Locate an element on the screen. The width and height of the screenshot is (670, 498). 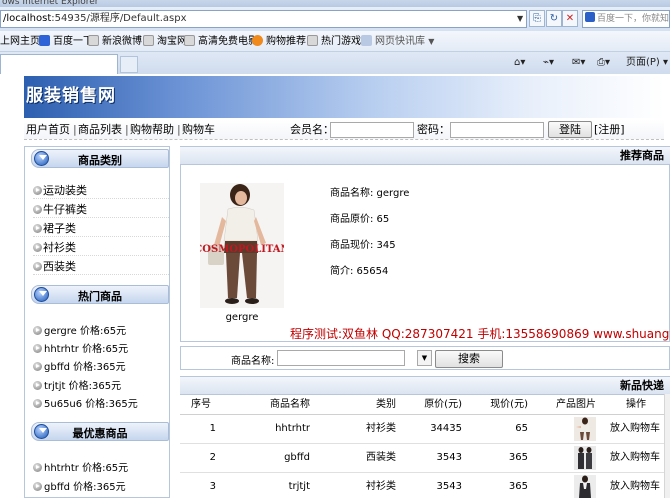
nav-cart: 购物车 is located at coordinates (198, 129).